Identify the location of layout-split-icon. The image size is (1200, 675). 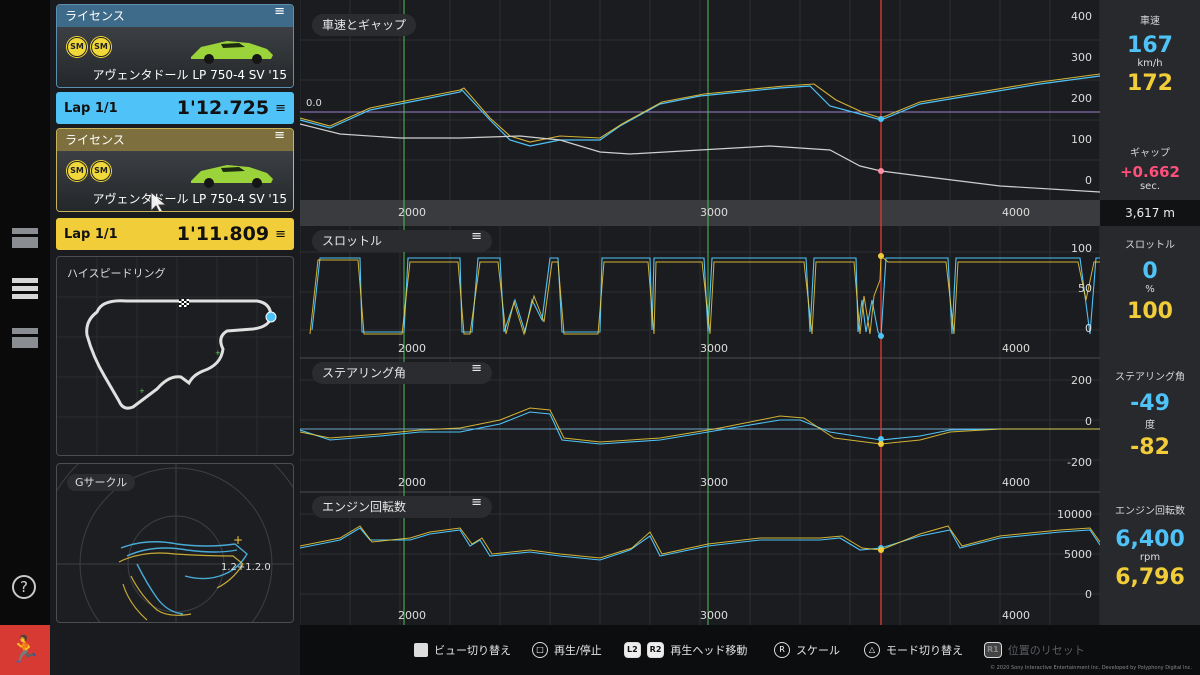
(25, 339).